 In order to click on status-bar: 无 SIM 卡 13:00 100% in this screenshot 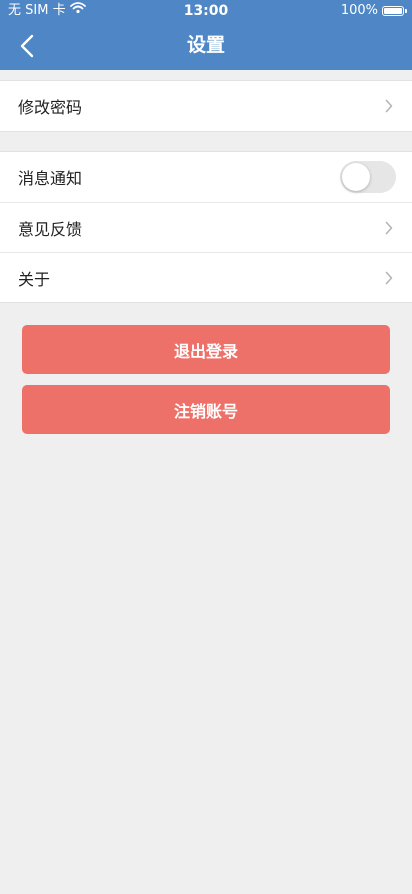, I will do `click(206, 11)`.